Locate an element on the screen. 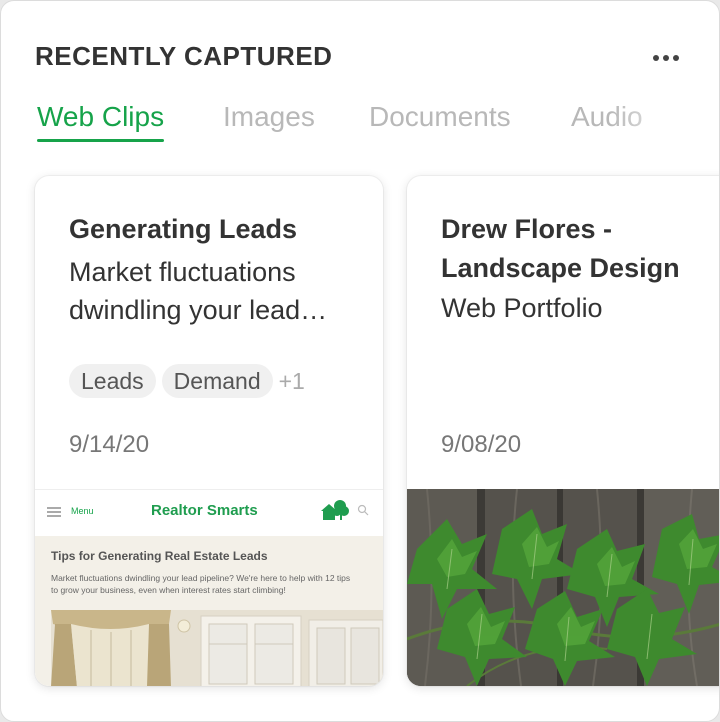 The image size is (720, 722). card-title: Drew Flores - Landscape Design is located at coordinates (560, 248).